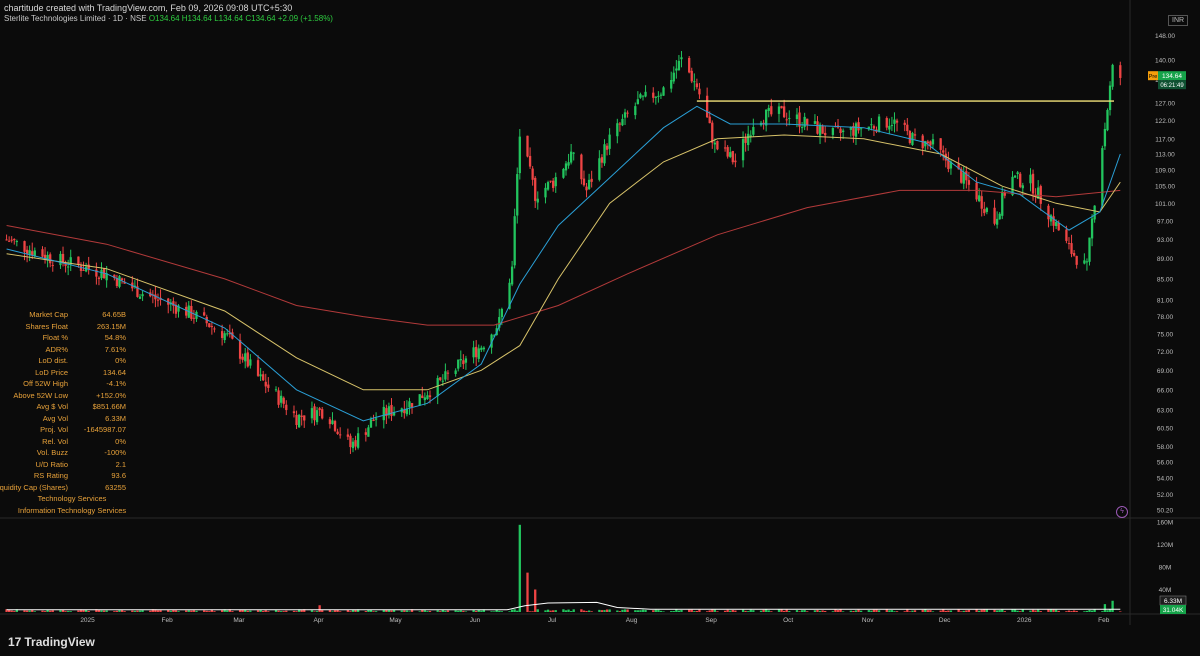 The height and width of the screenshot is (656, 1200). What do you see at coordinates (788, 620) in the screenshot?
I see `time-tick-label: Oct` at bounding box center [788, 620].